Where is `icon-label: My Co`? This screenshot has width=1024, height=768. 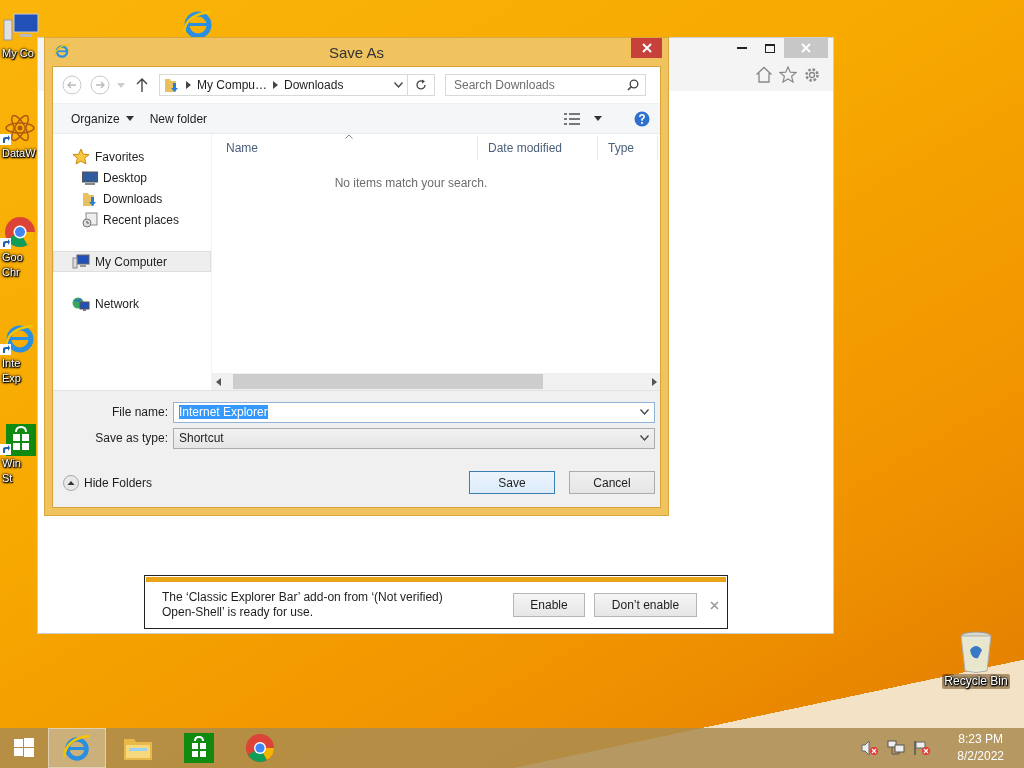 icon-label: My Co is located at coordinates (17, 53).